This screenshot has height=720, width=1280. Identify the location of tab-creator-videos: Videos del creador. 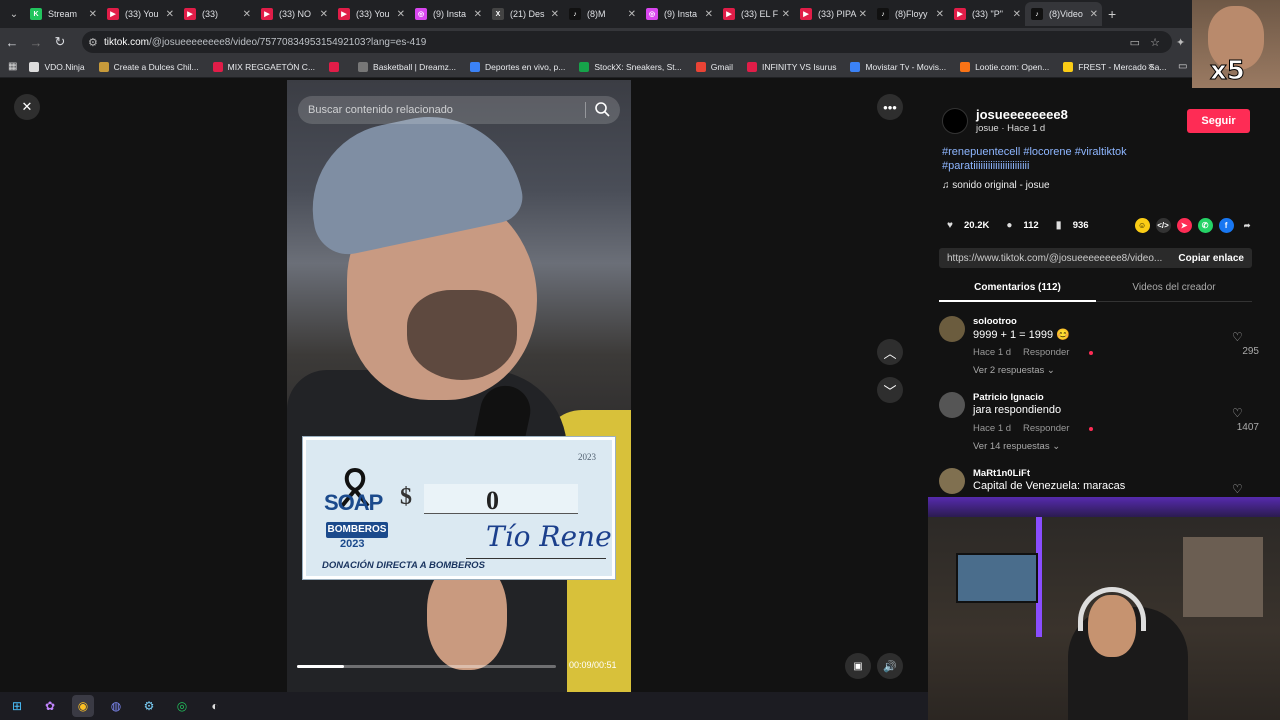
(1174, 290).